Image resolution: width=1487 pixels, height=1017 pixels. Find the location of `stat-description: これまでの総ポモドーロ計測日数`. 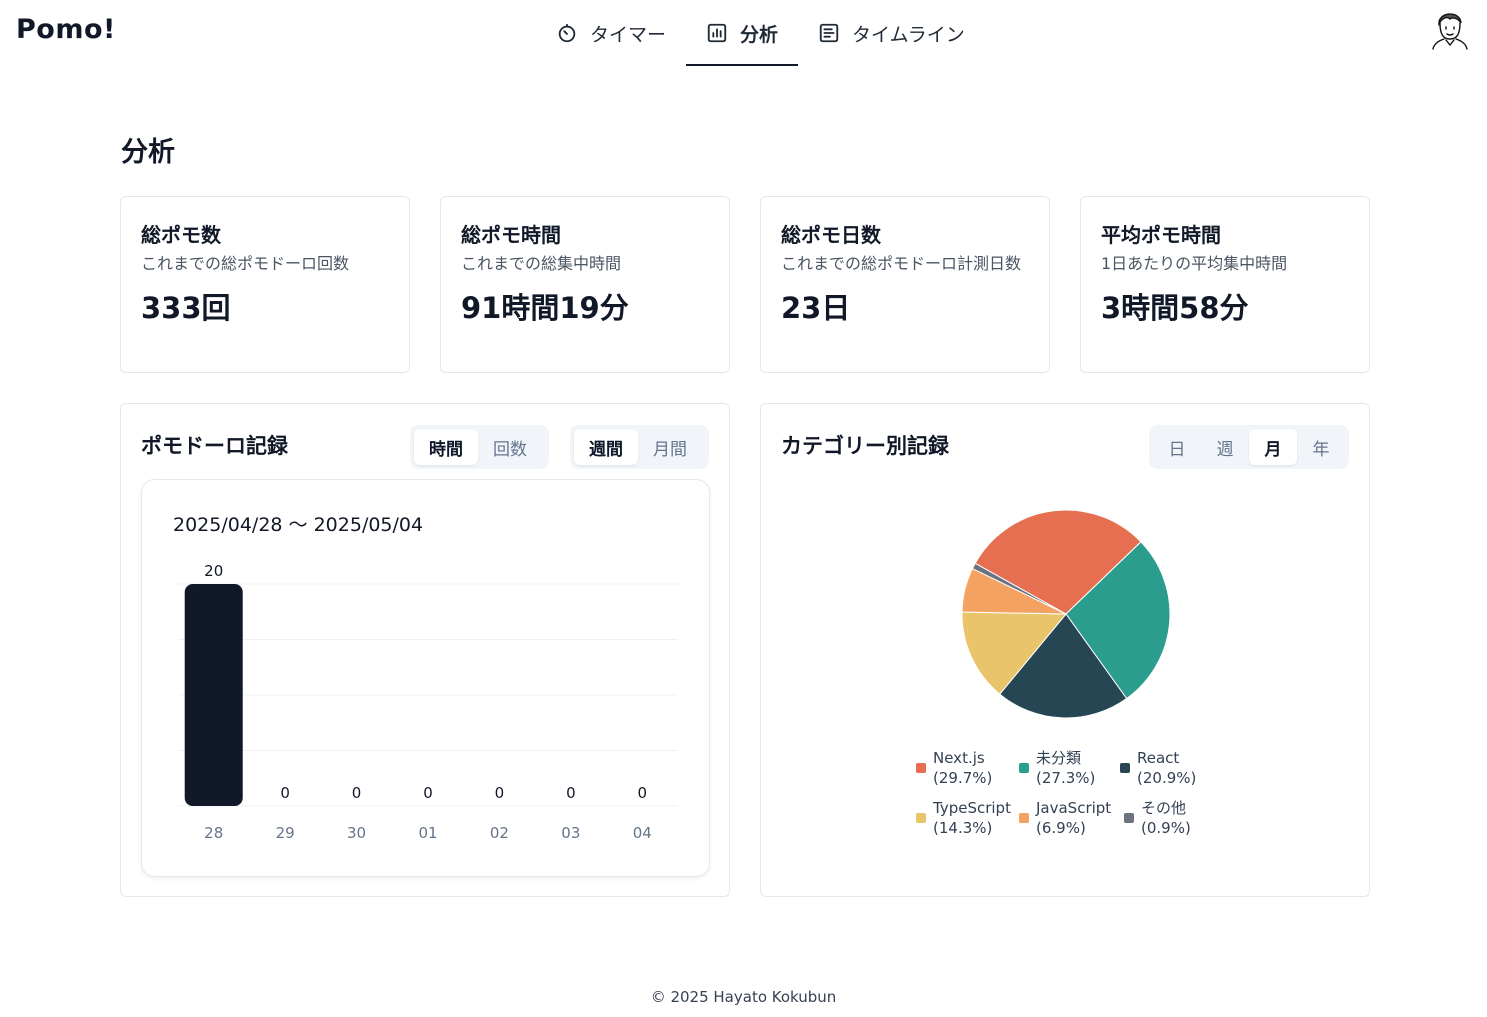

stat-description: これまでの総ポモドーロ計測日数 is located at coordinates (901, 263).